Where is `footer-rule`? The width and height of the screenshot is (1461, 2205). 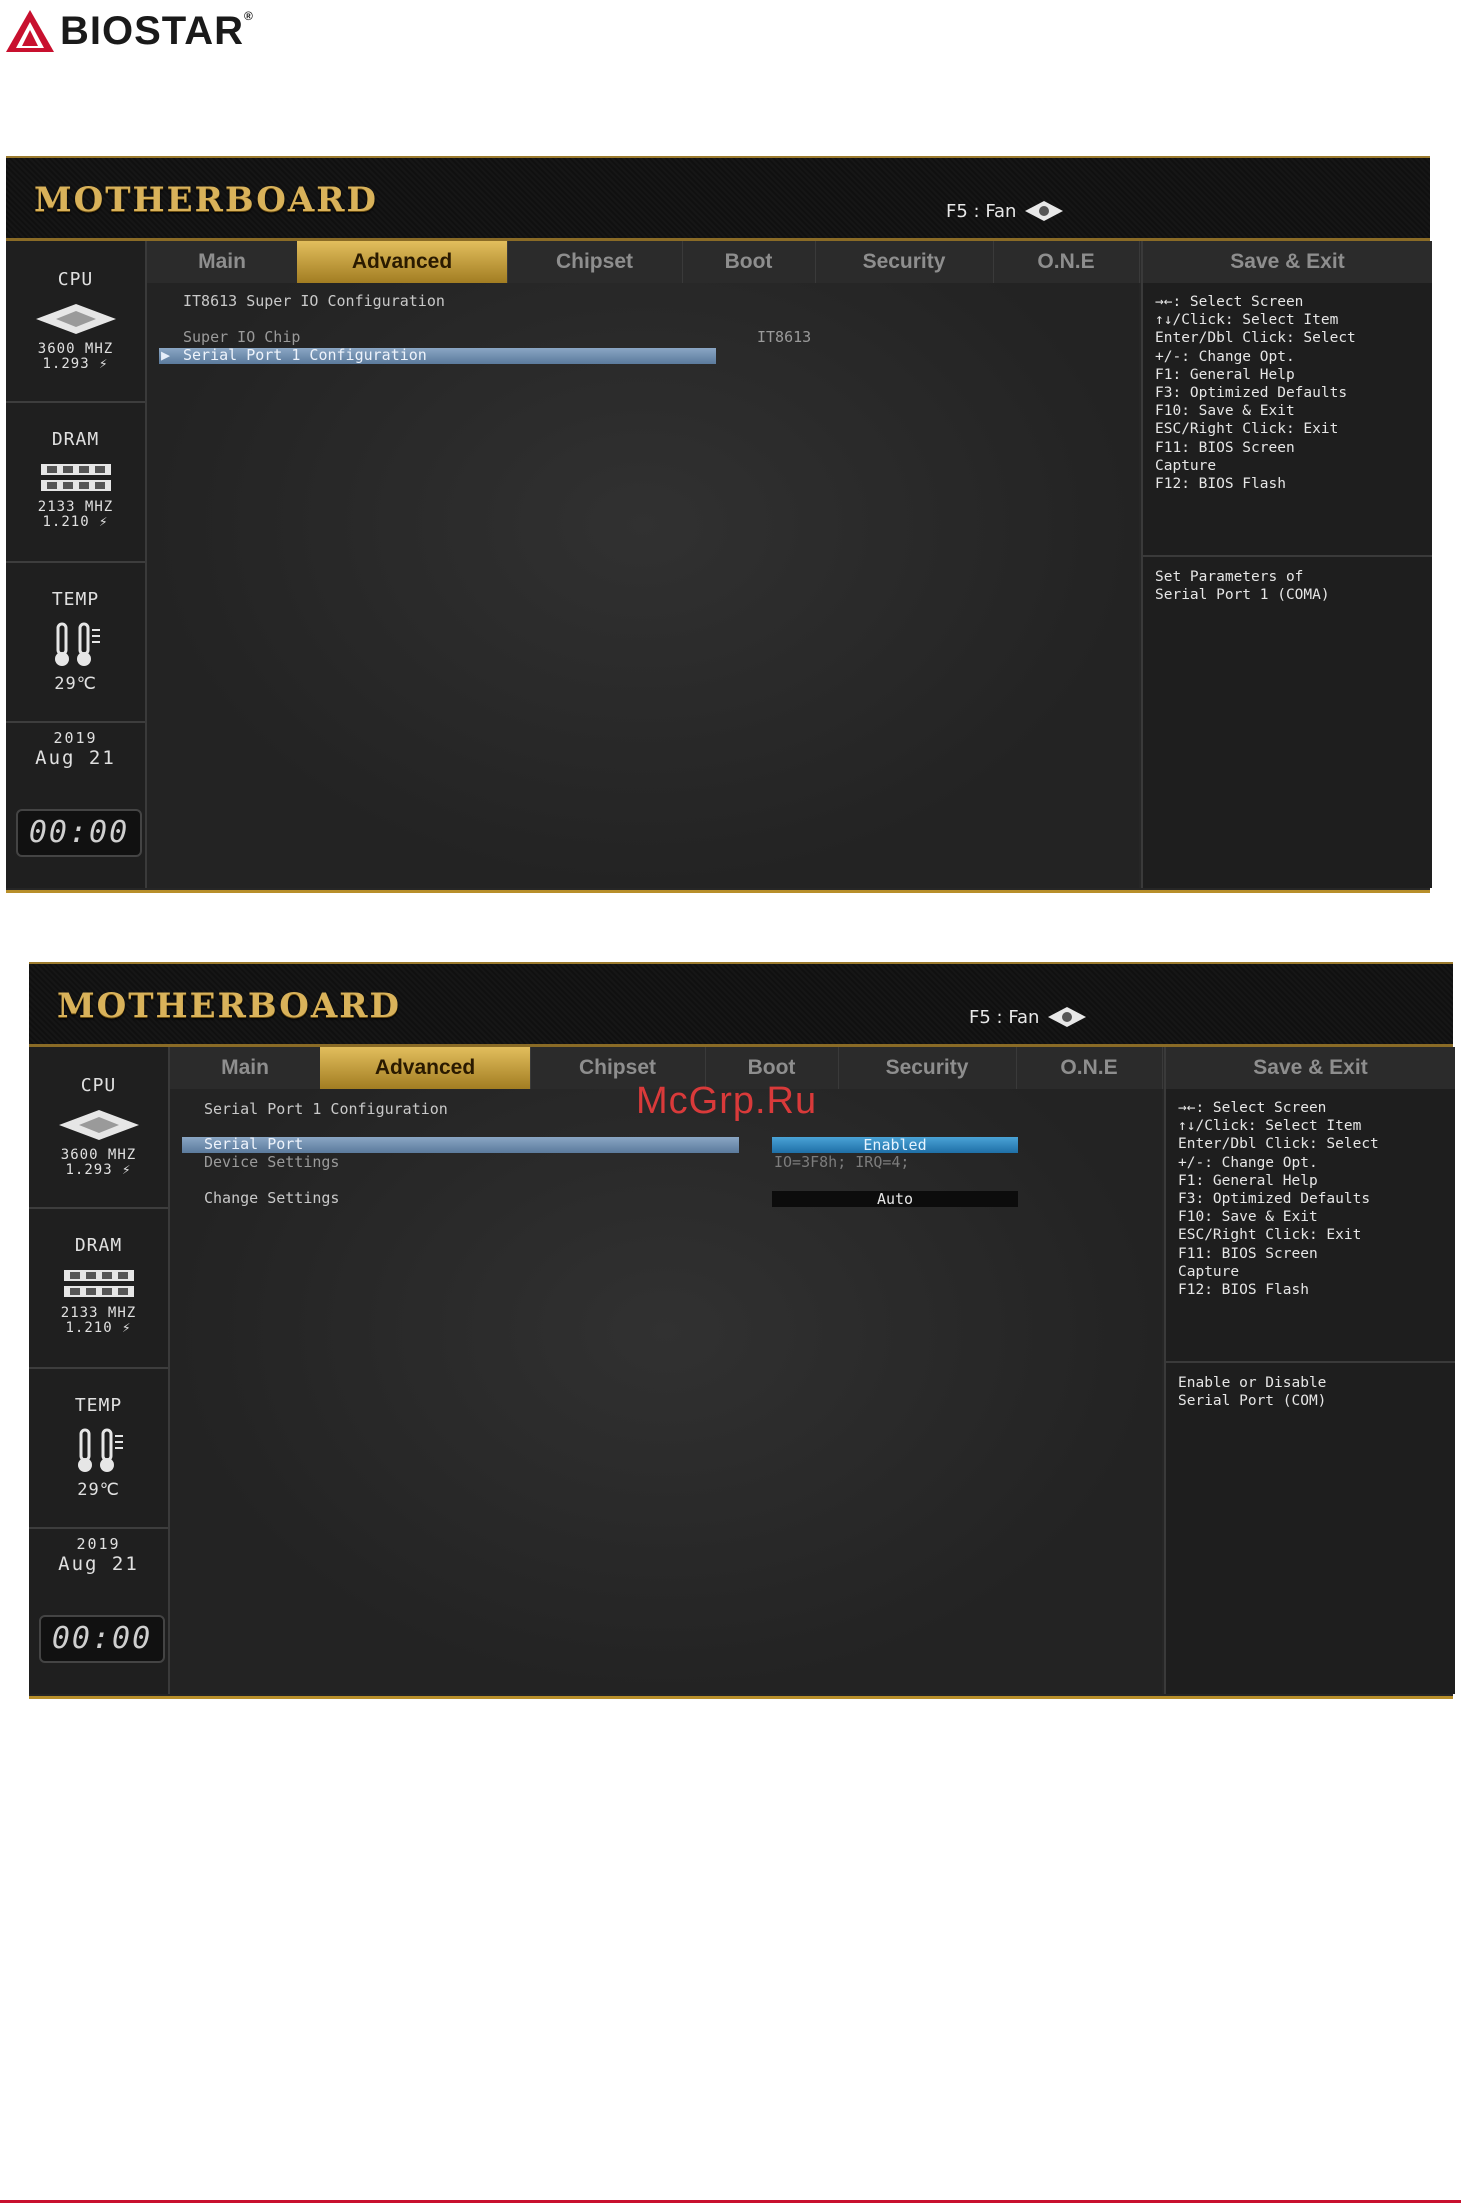 footer-rule is located at coordinates (730, 2201).